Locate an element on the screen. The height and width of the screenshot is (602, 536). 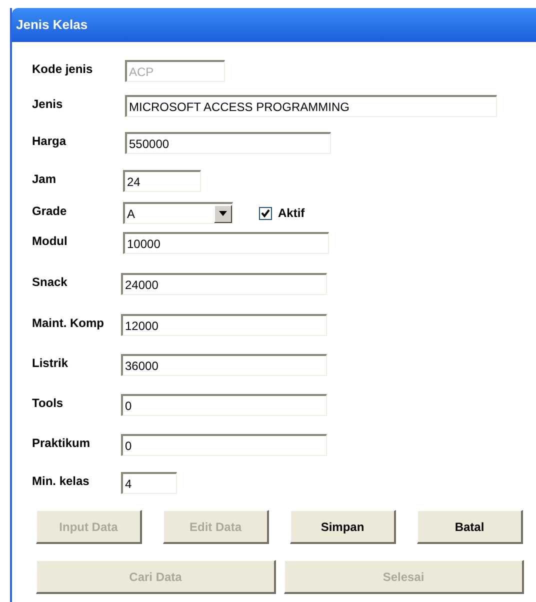
form-button: Simpan is located at coordinates (343, 527).